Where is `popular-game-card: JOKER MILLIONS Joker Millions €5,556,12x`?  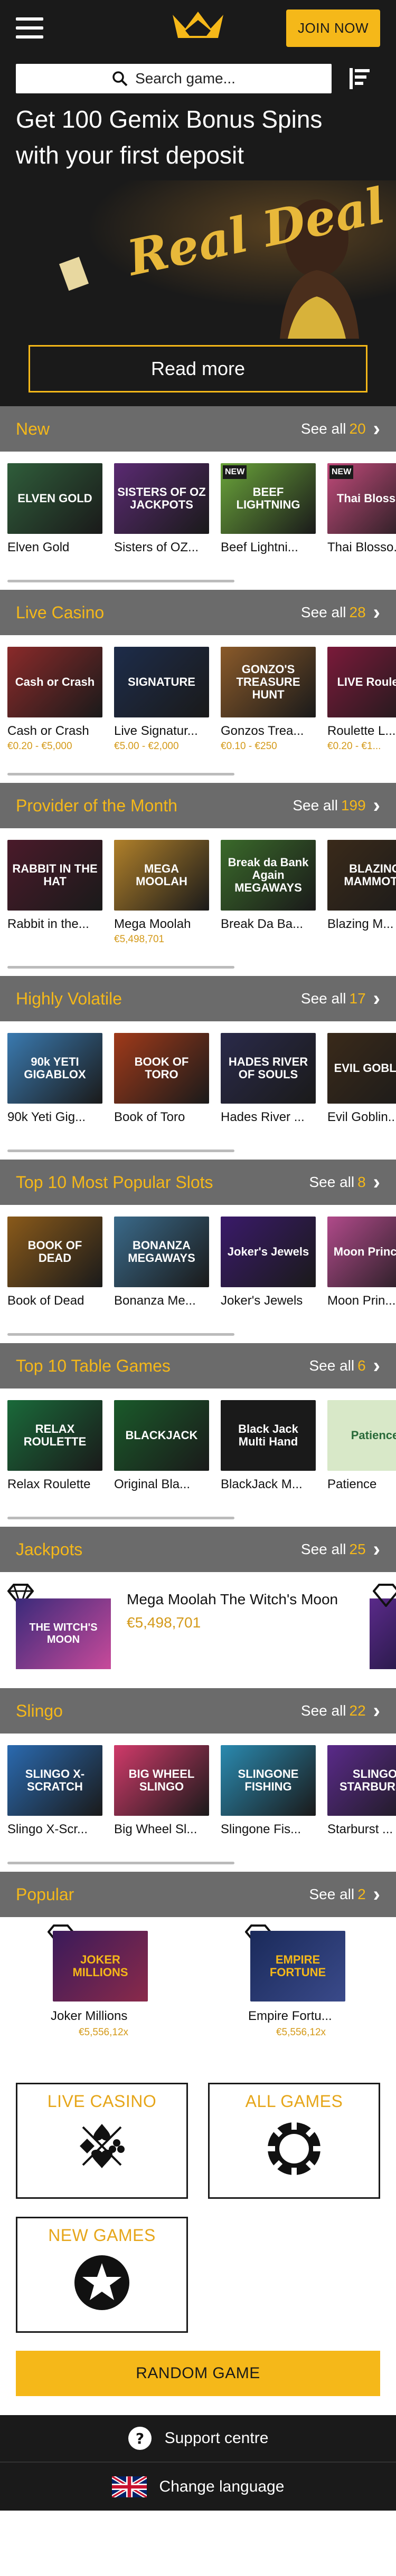
popular-game-card: JOKER MILLIONS Joker Millions €5,556,12x is located at coordinates (104, 1981).